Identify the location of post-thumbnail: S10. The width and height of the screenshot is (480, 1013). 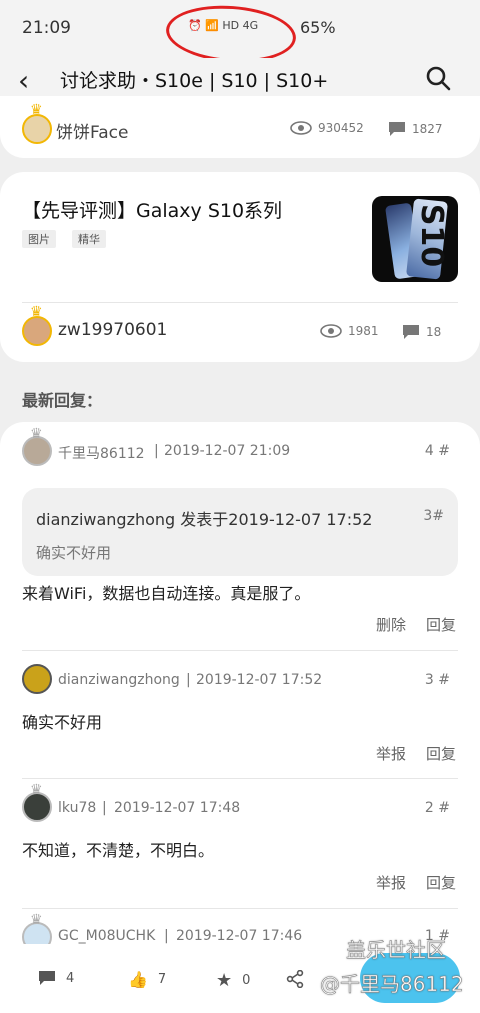
(415, 239).